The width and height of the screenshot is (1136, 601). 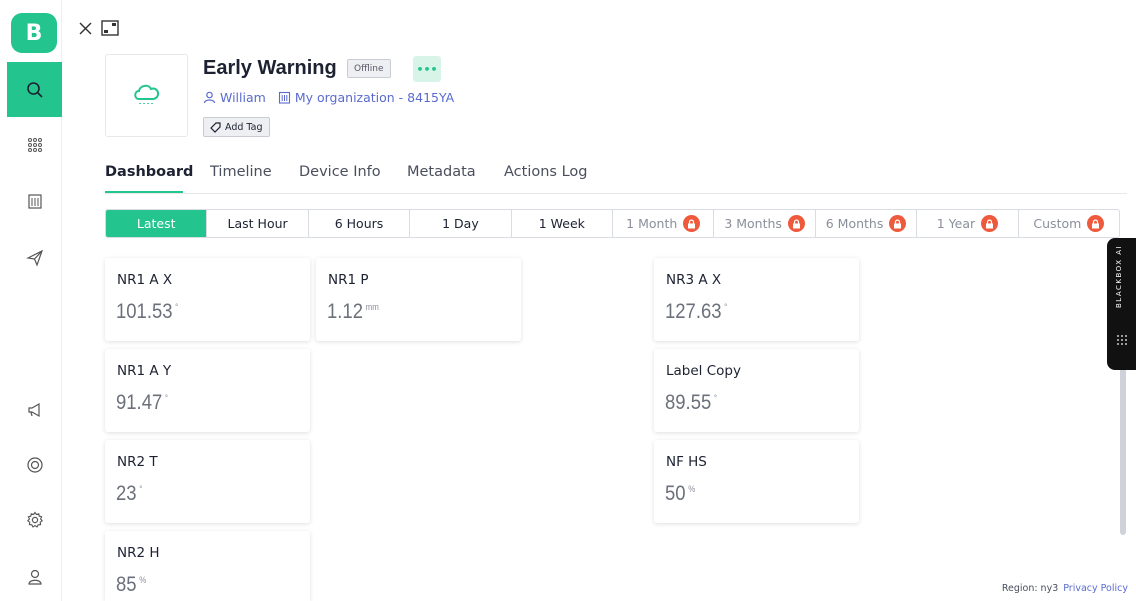 I want to click on blackbox-ai-tab: BLACKBOX AI, so click(x=1121, y=304).